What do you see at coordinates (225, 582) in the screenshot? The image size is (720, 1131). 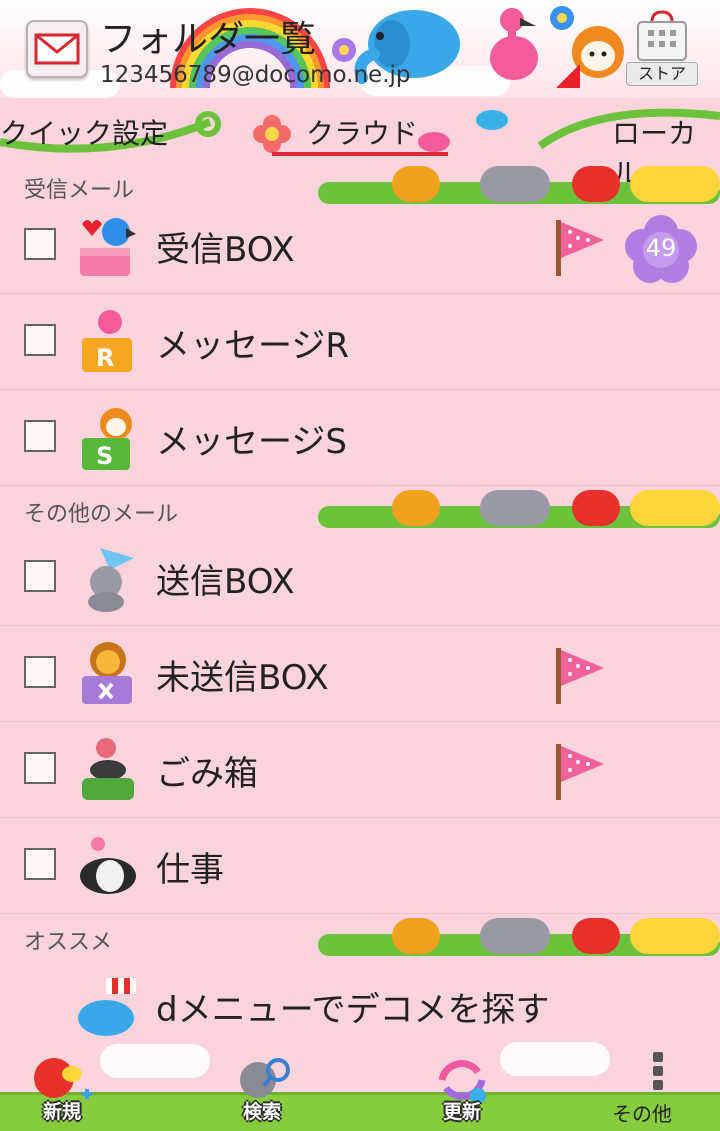 I see `folder-label: 送信BOX` at bounding box center [225, 582].